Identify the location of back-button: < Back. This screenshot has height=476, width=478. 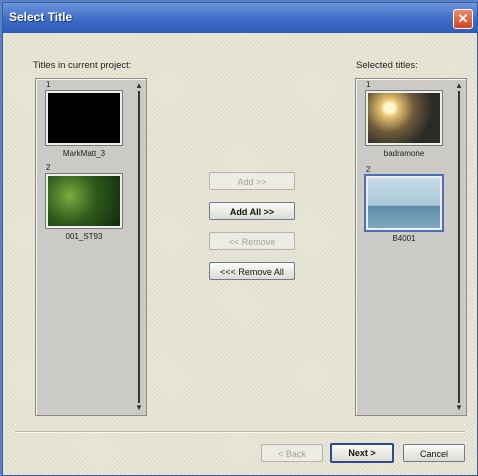
(292, 453).